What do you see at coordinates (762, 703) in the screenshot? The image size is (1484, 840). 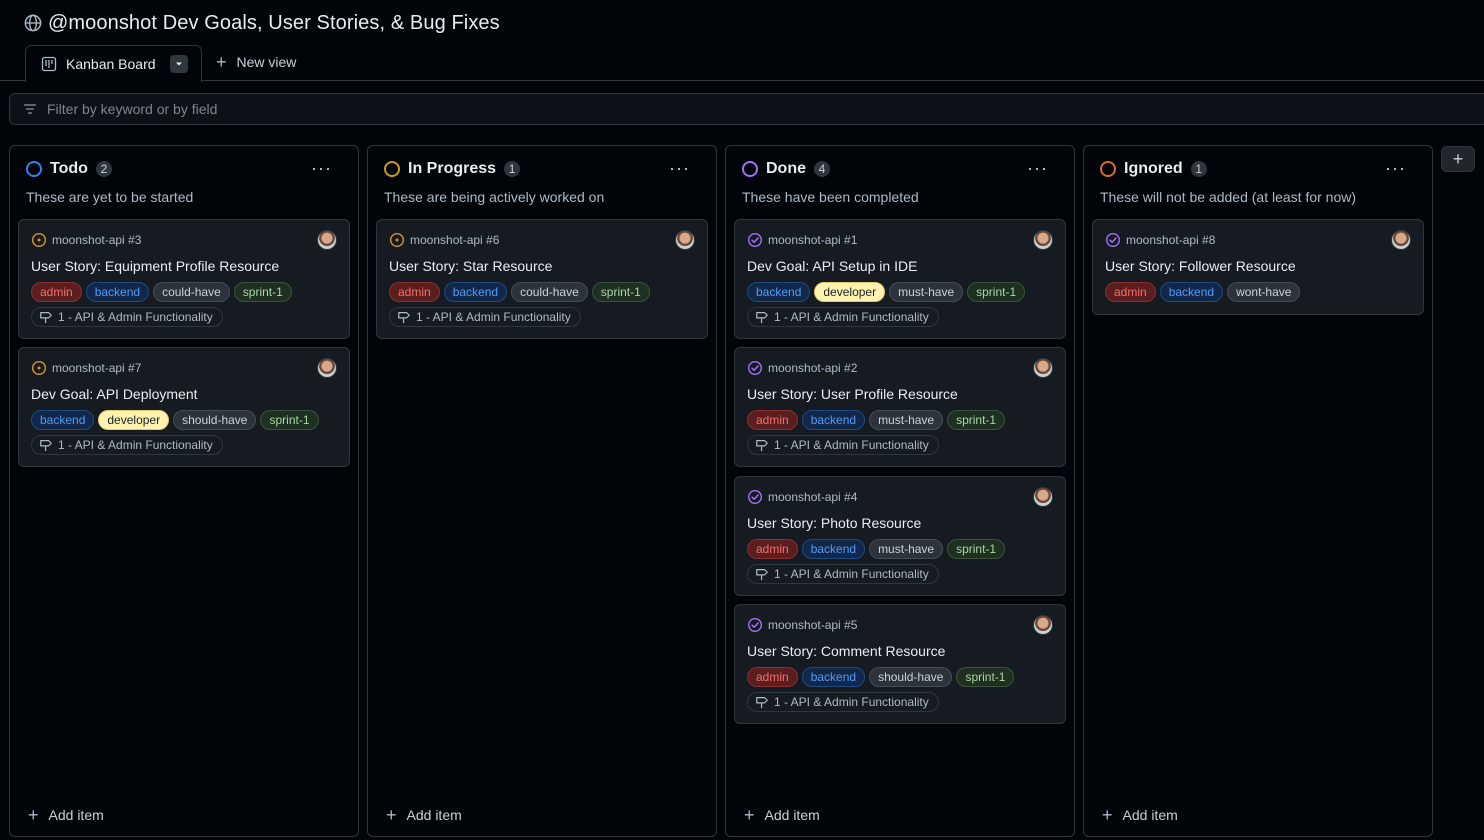 I see `milestone-icon` at bounding box center [762, 703].